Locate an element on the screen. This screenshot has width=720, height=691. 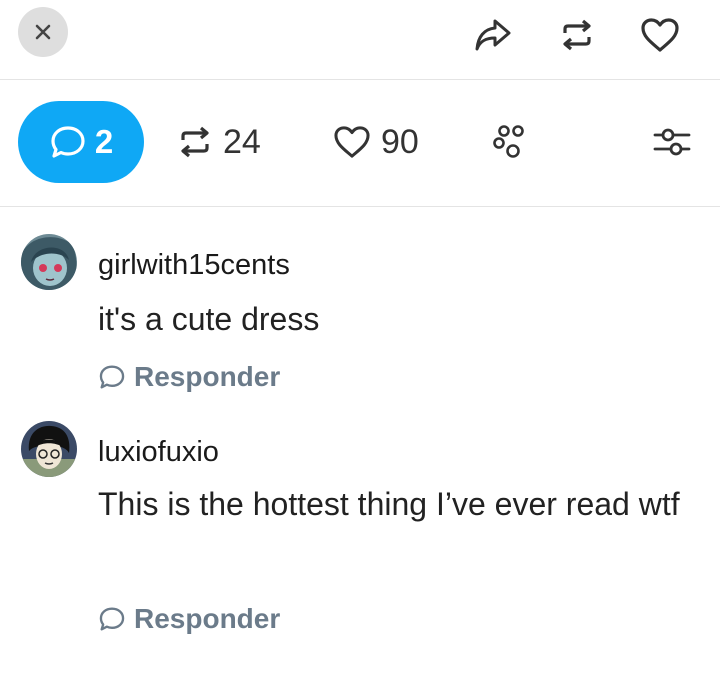
close-button is located at coordinates (43, 32).